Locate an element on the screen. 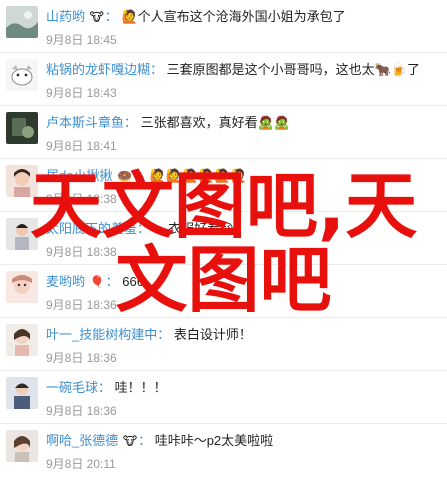 This screenshot has height=477, width=447. comment-username: 啊哈_张德德 is located at coordinates (82, 440).